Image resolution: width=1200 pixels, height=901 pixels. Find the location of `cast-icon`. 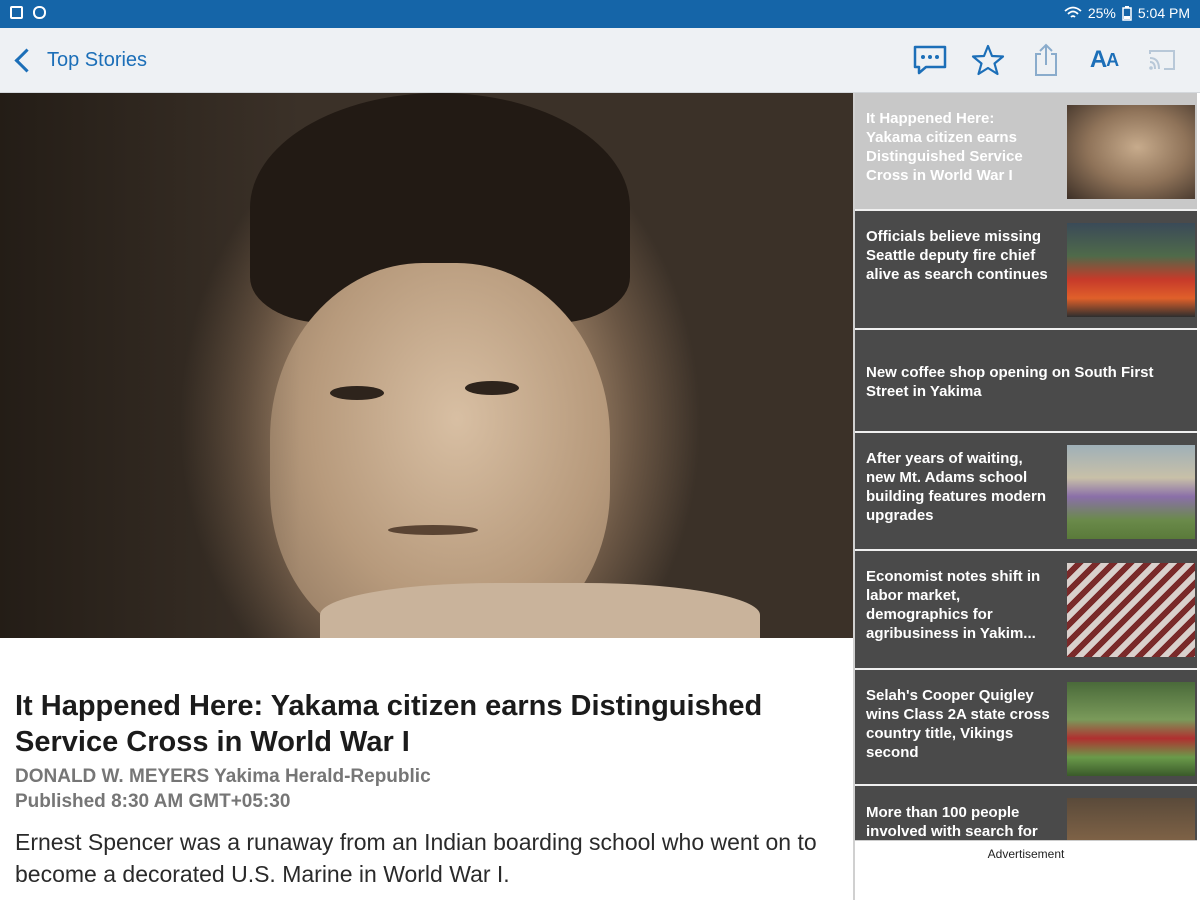

cast-icon is located at coordinates (1162, 60).